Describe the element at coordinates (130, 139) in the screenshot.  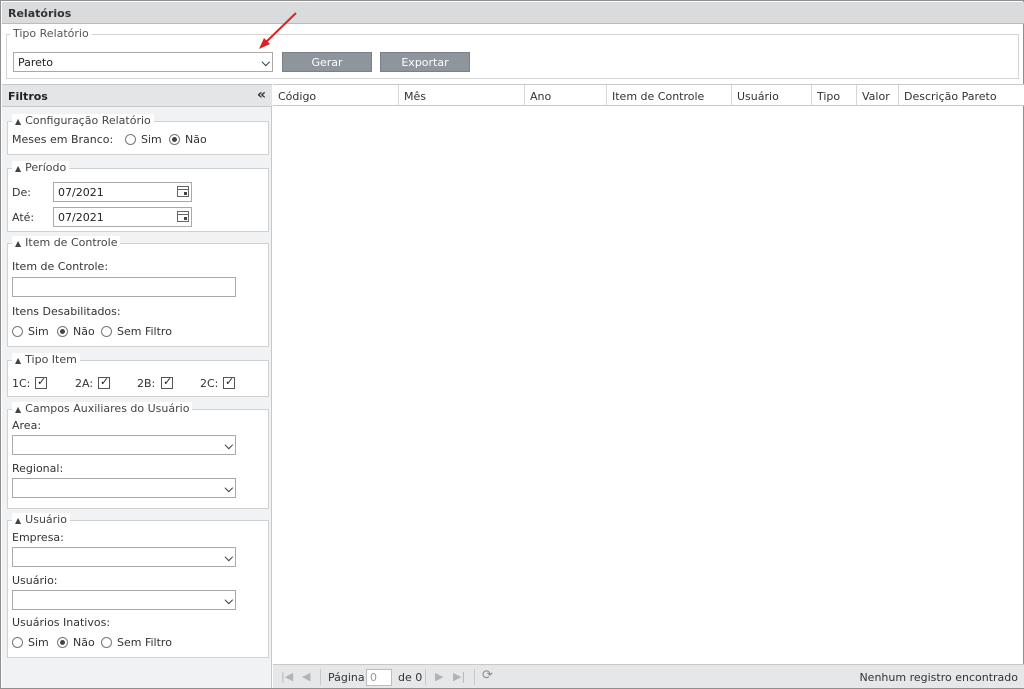
I see `blank-months-yes-radio` at that location.